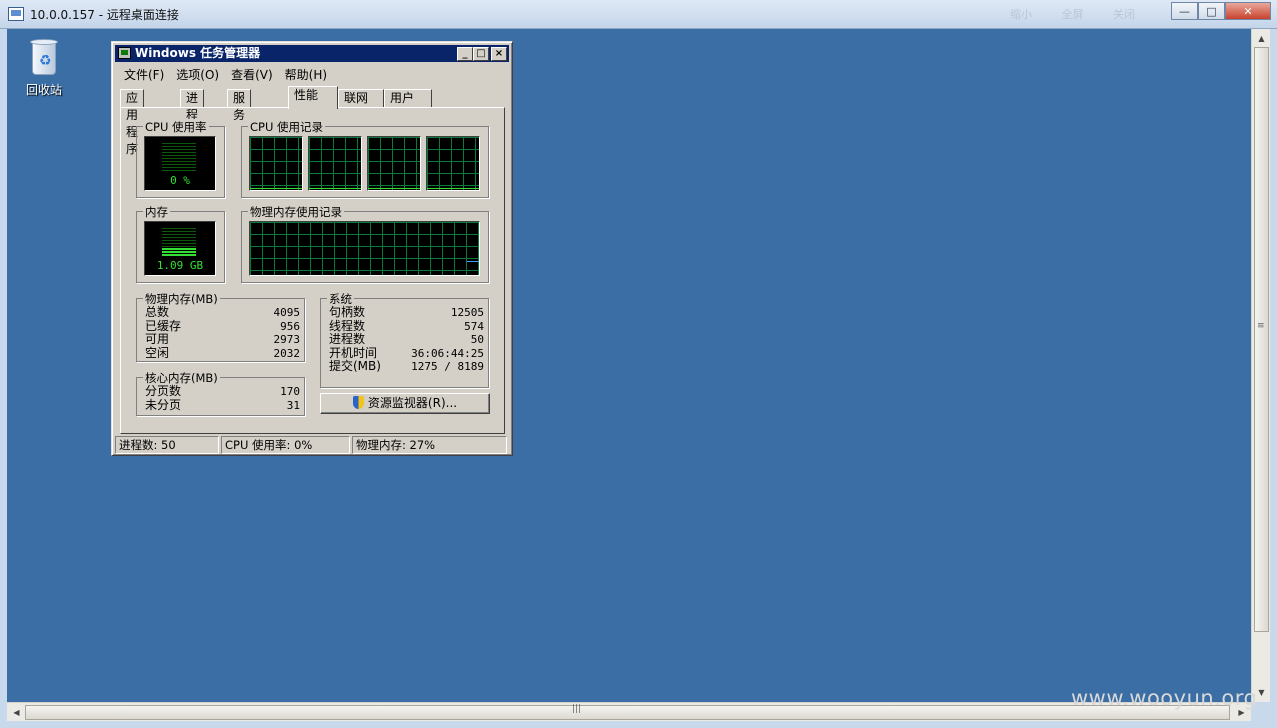 This screenshot has width=1277, height=728. I want to click on stat-name: 句柄数, so click(347, 312).